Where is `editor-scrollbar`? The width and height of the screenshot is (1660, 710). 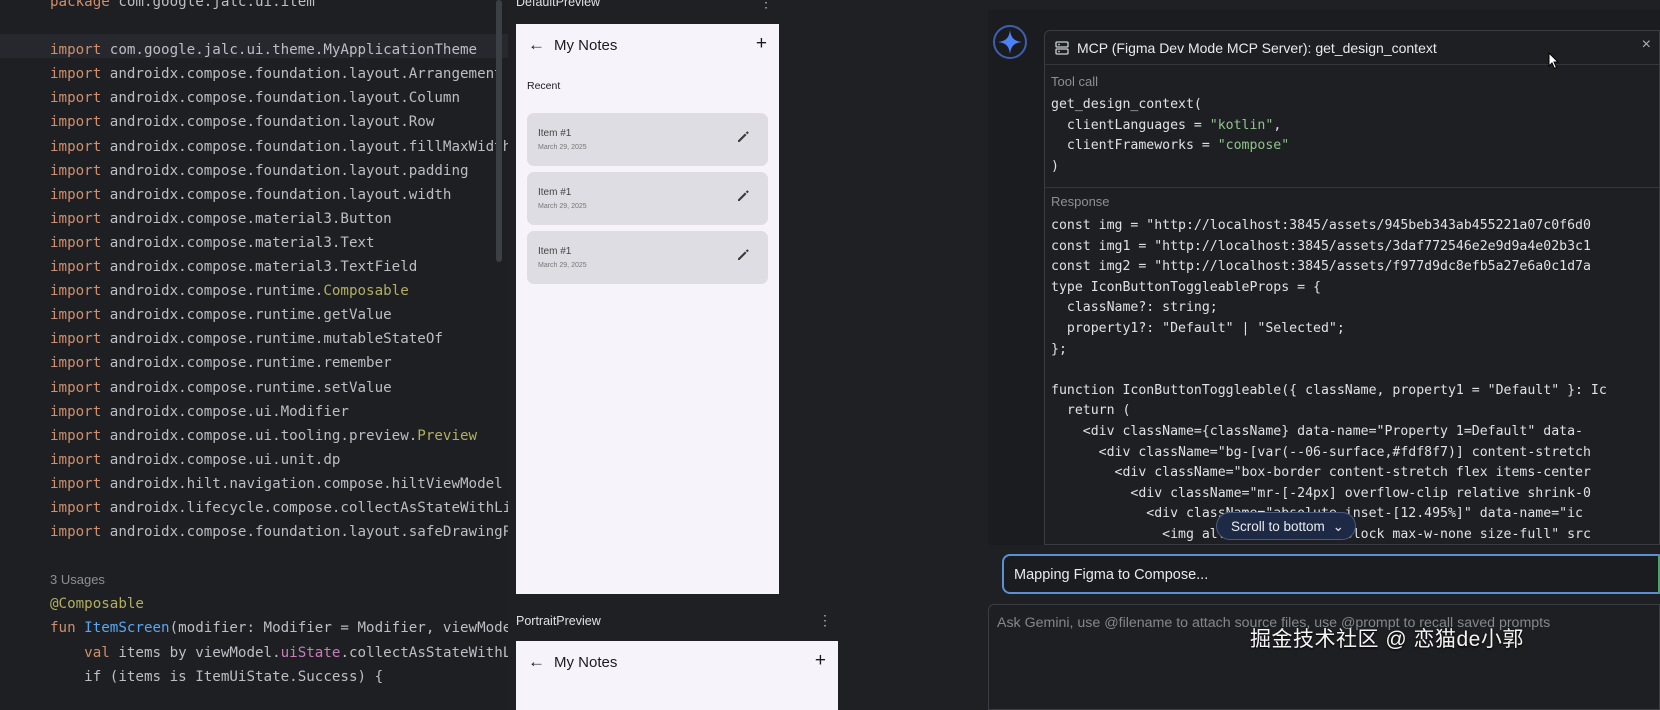 editor-scrollbar is located at coordinates (499, 131).